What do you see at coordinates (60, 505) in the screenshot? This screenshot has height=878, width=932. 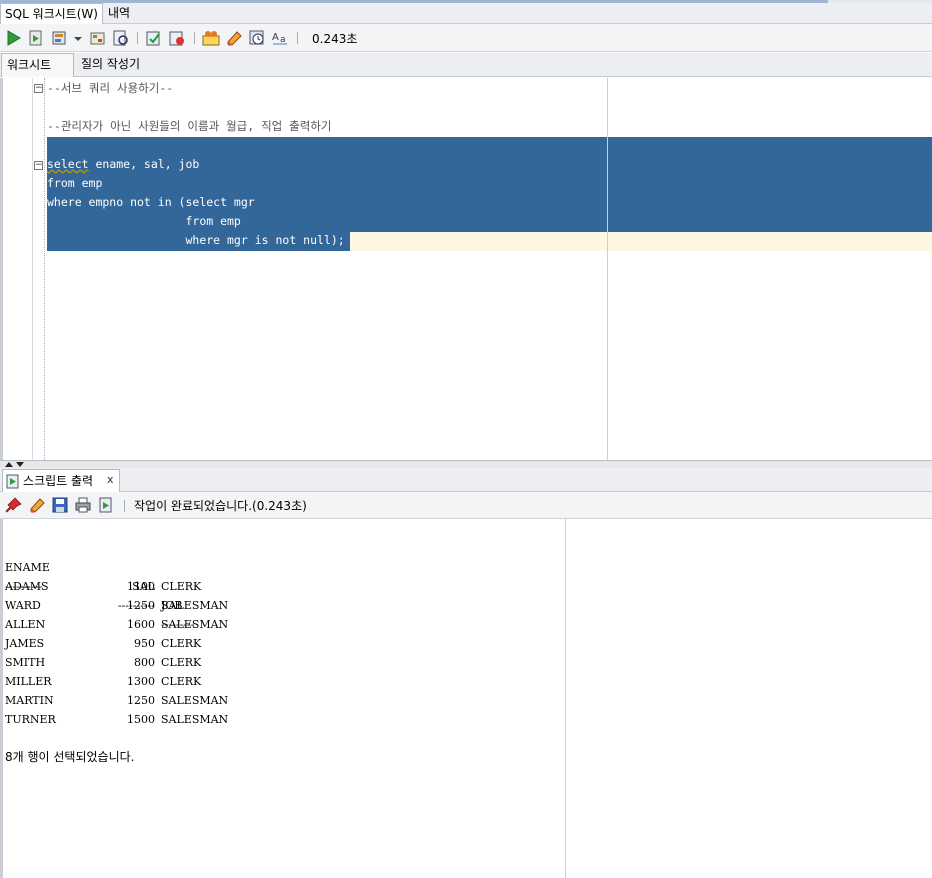 I see `save-icon` at bounding box center [60, 505].